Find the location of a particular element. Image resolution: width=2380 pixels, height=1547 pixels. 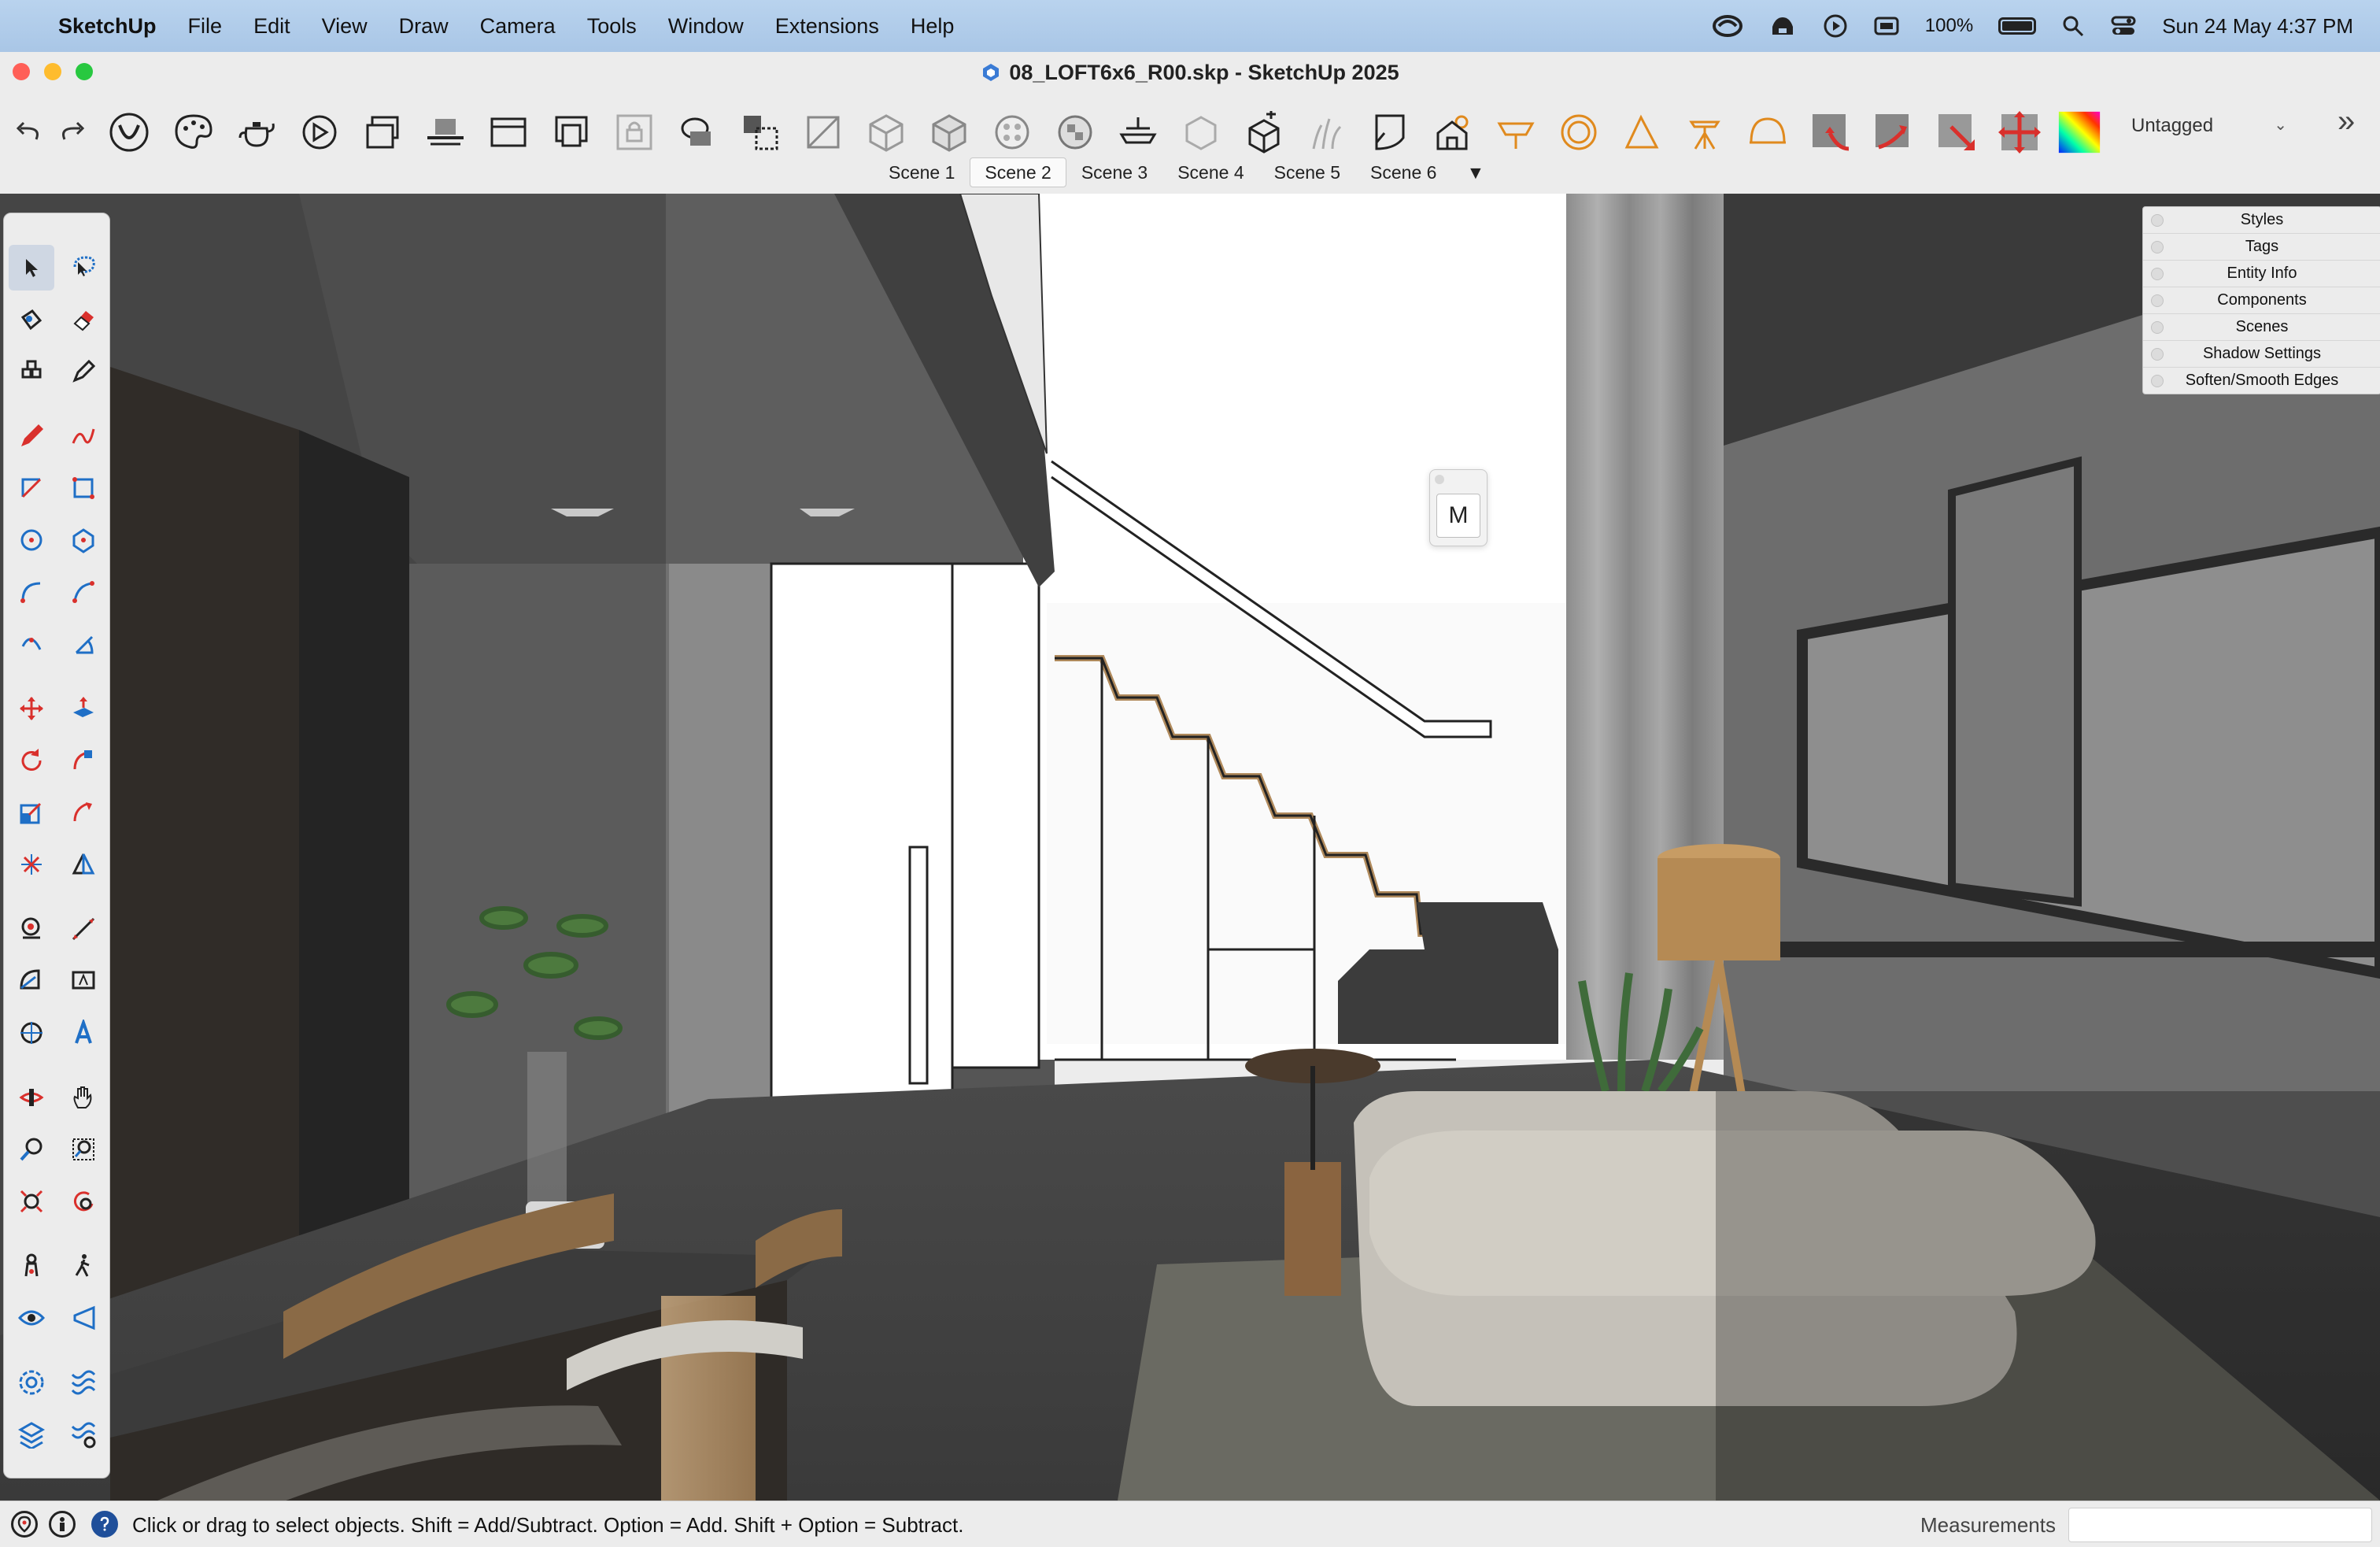

axes-tool is located at coordinates (32, 1033).